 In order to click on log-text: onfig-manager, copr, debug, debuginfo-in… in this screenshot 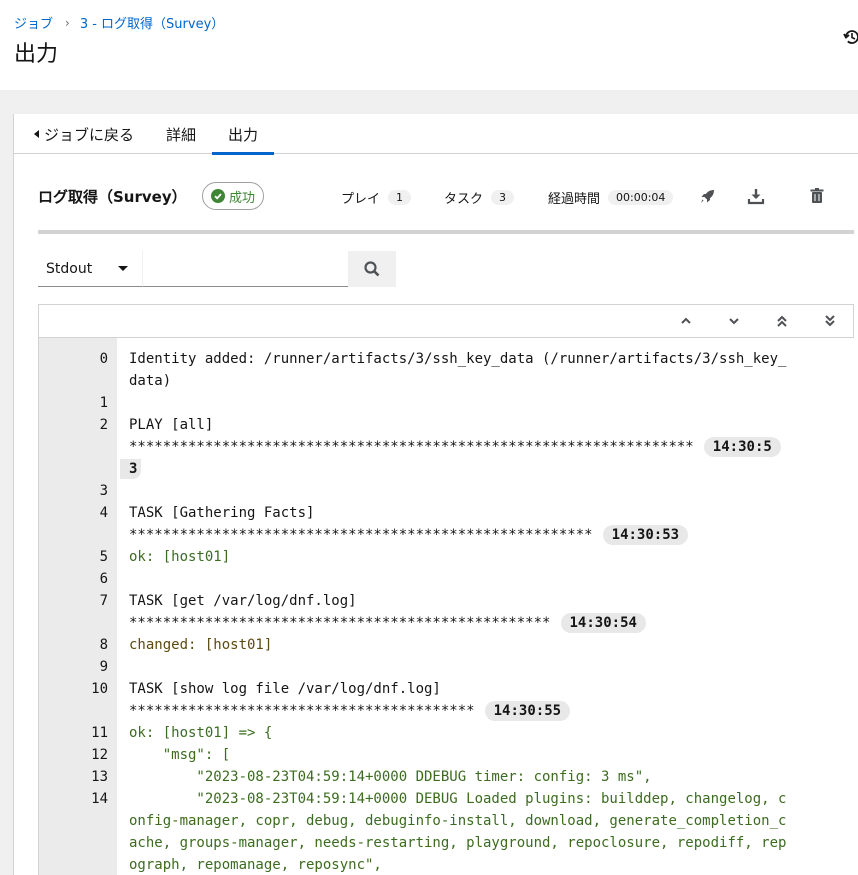, I will do `click(458, 821)`.